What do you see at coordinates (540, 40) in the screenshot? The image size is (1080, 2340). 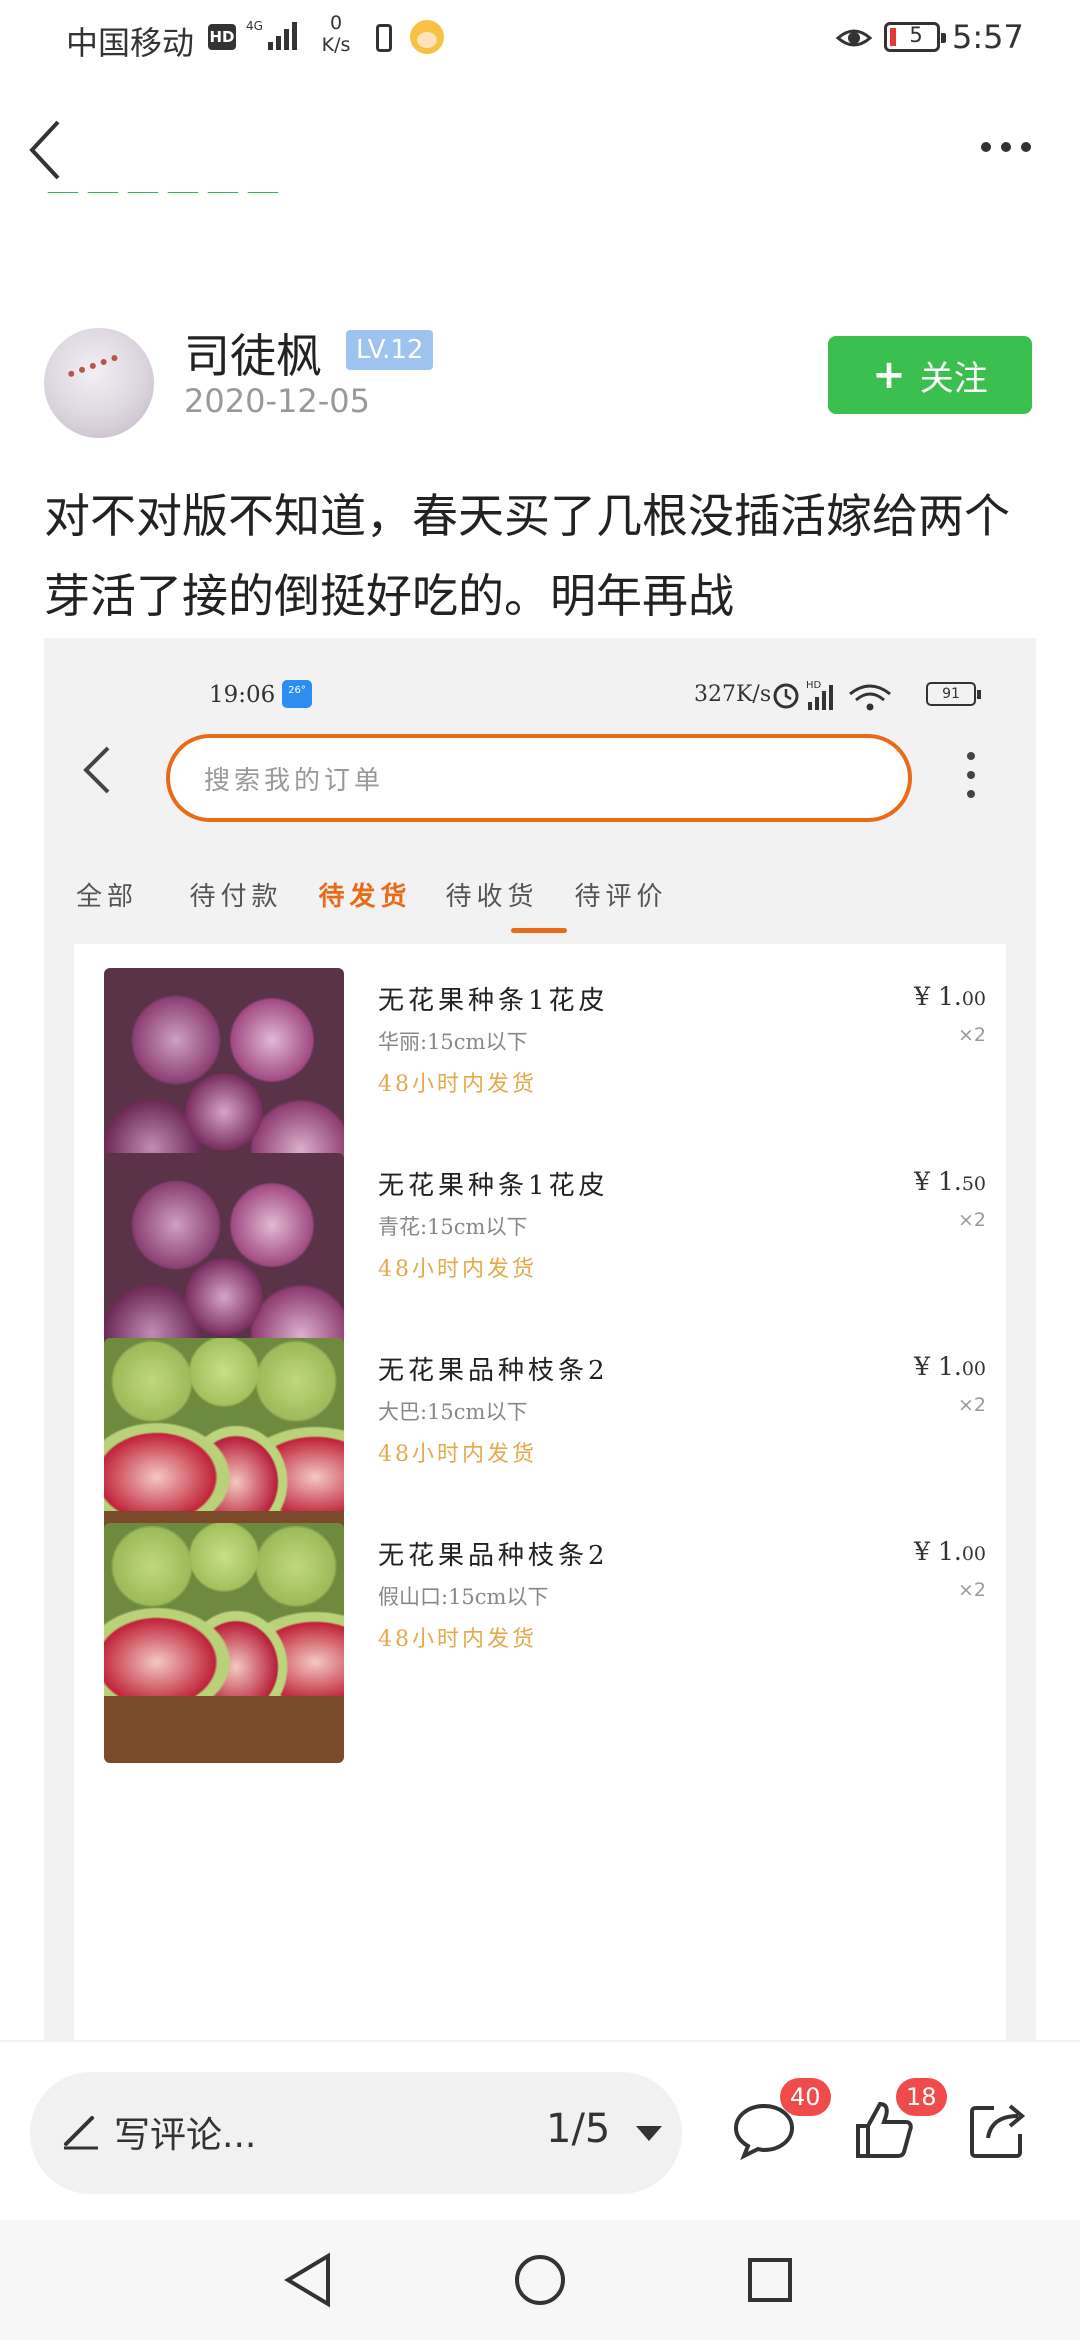 I see `status-bar: 中国移动 HD 4G 0 K/s 5 5:57` at bounding box center [540, 40].